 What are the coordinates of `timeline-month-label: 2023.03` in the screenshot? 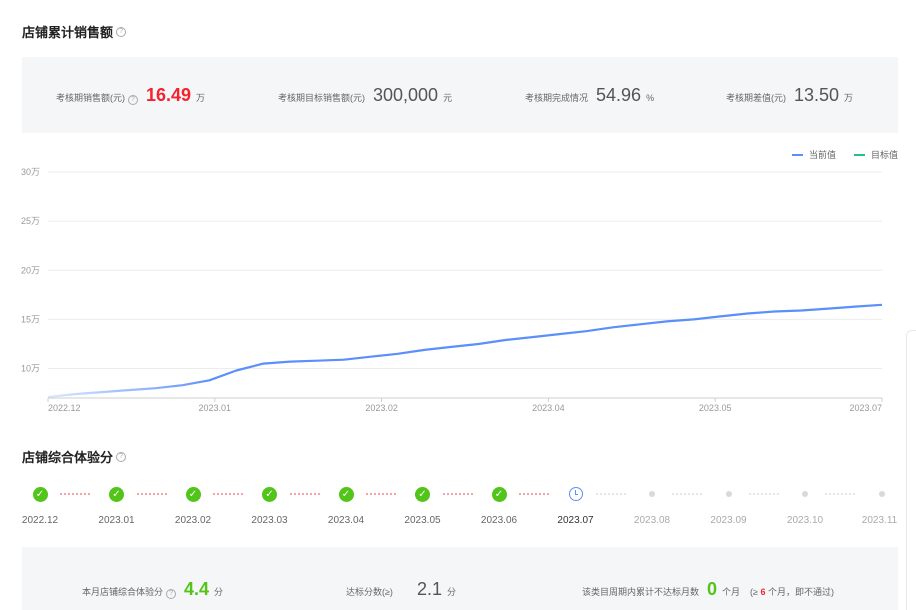 It's located at (269, 520).